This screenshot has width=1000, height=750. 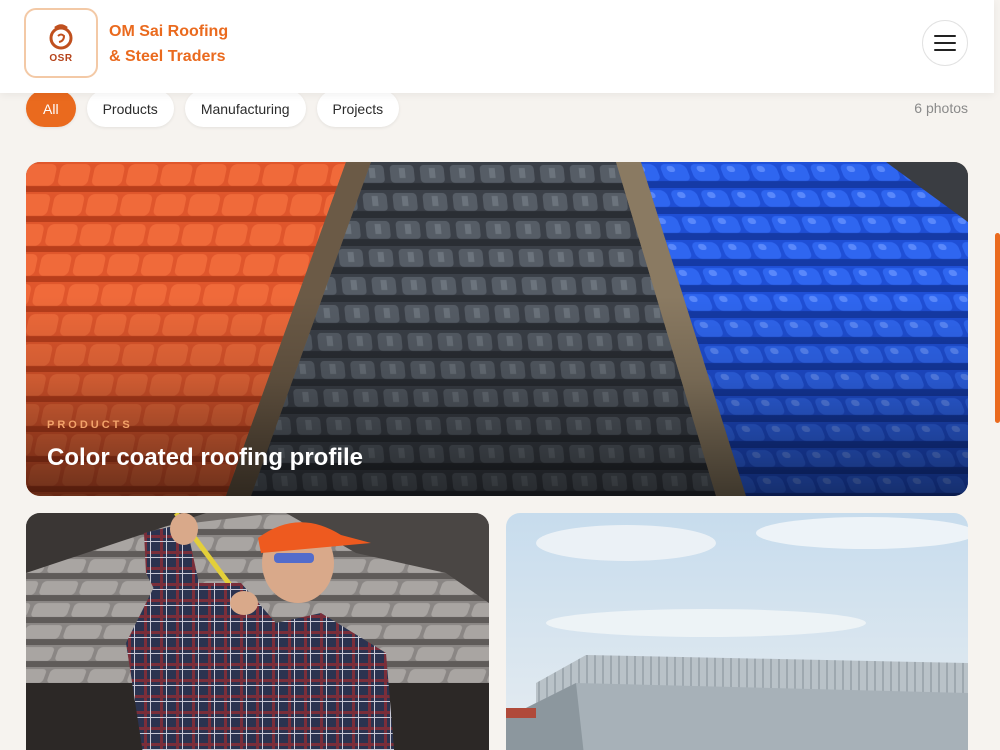 What do you see at coordinates (51, 108) in the screenshot?
I see `filter-all: All` at bounding box center [51, 108].